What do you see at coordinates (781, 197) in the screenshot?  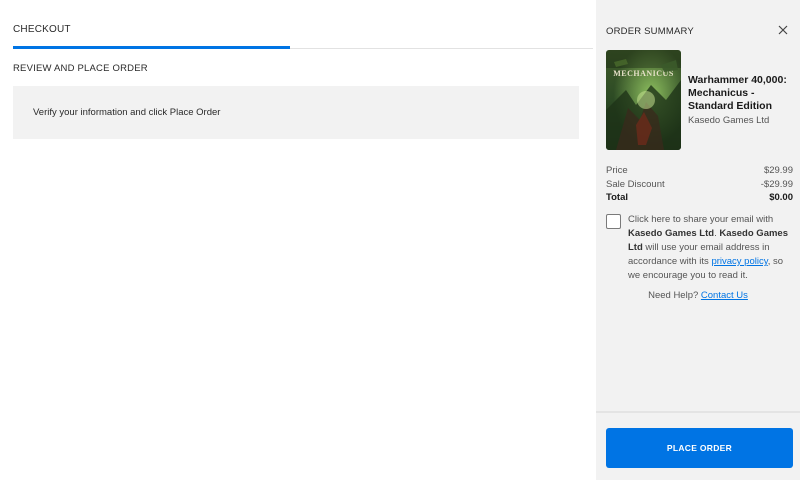 I see `total-value: $0.00` at bounding box center [781, 197].